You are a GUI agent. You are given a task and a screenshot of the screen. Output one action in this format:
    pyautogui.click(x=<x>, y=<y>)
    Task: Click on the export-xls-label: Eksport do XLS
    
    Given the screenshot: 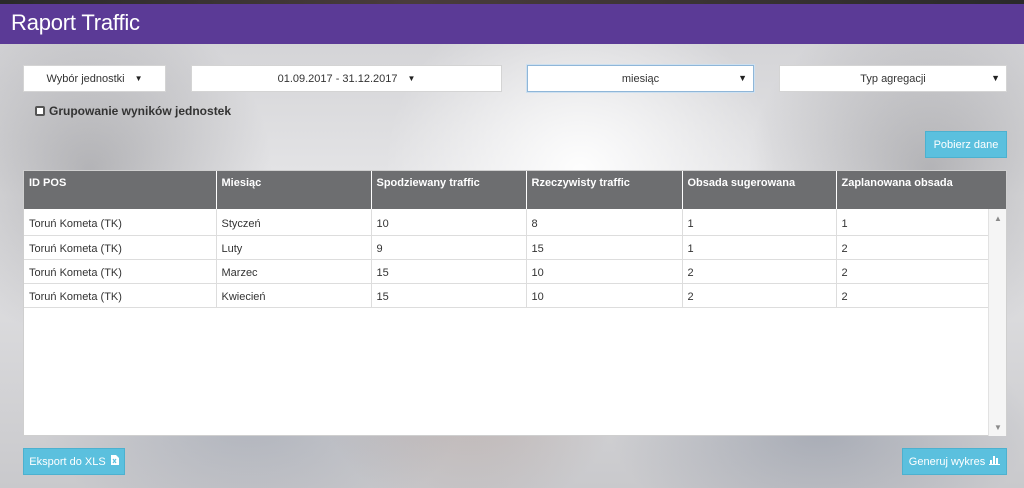 What is the action you would take?
    pyautogui.click(x=67, y=461)
    